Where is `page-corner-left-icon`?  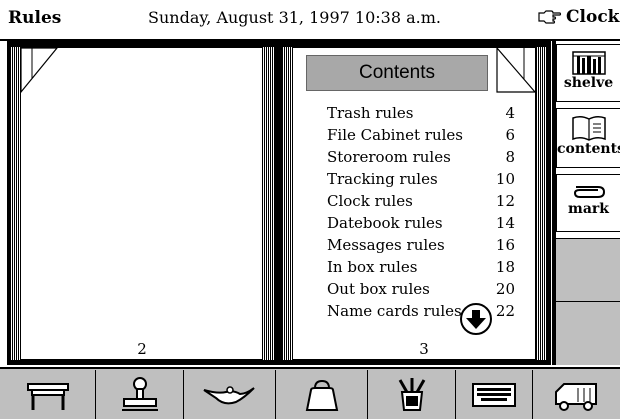 page-corner-left-icon is located at coordinates (39, 70).